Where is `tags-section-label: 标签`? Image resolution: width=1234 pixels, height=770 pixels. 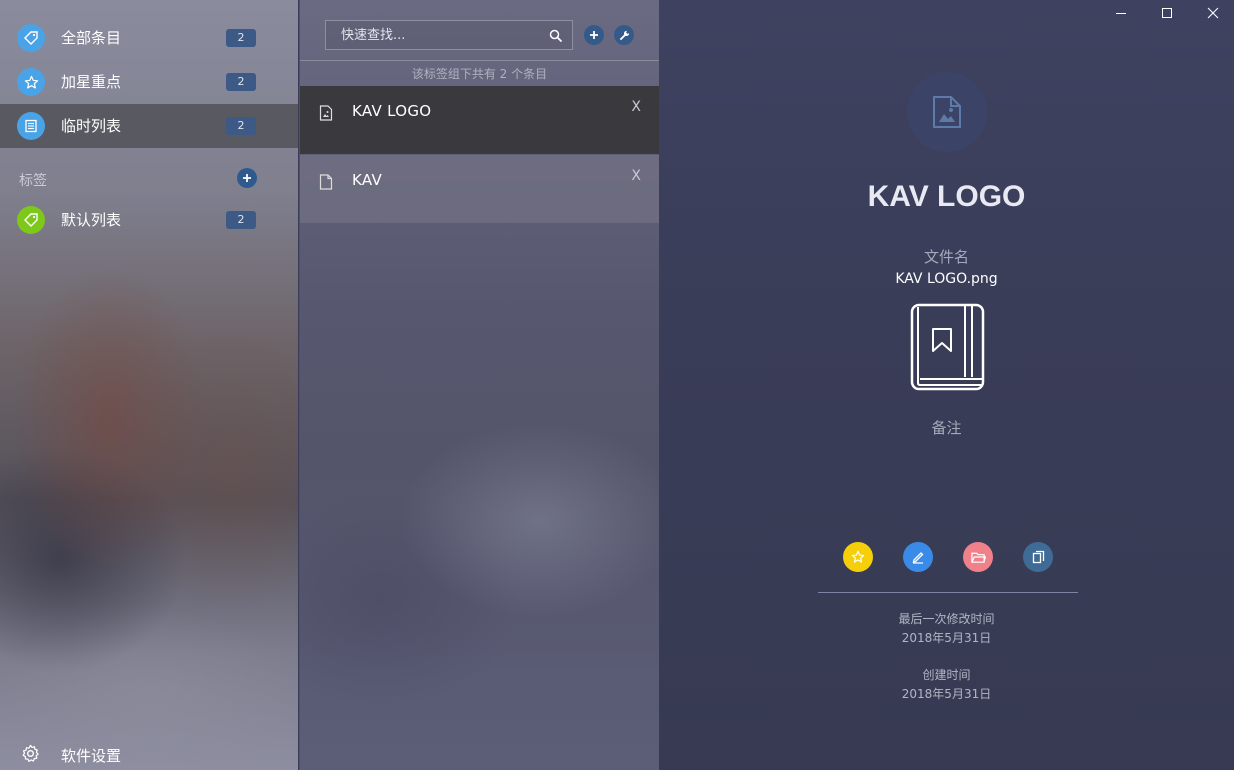 tags-section-label: 标签 is located at coordinates (33, 181).